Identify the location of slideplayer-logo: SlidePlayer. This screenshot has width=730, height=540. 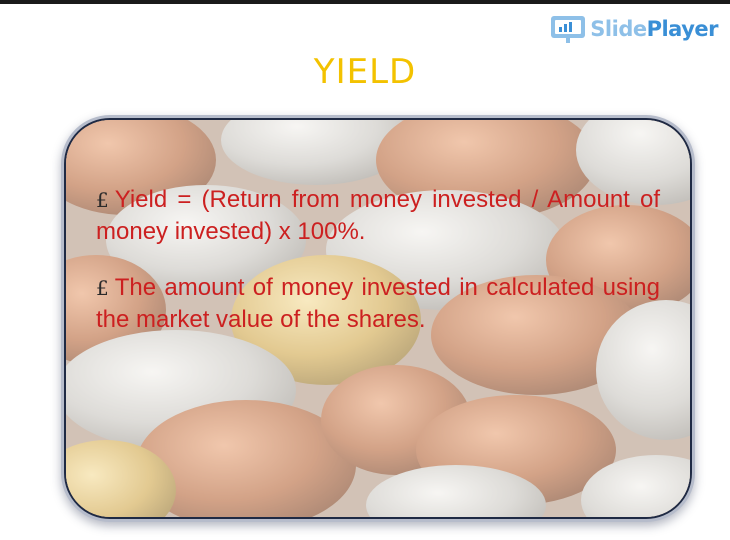
(634, 29).